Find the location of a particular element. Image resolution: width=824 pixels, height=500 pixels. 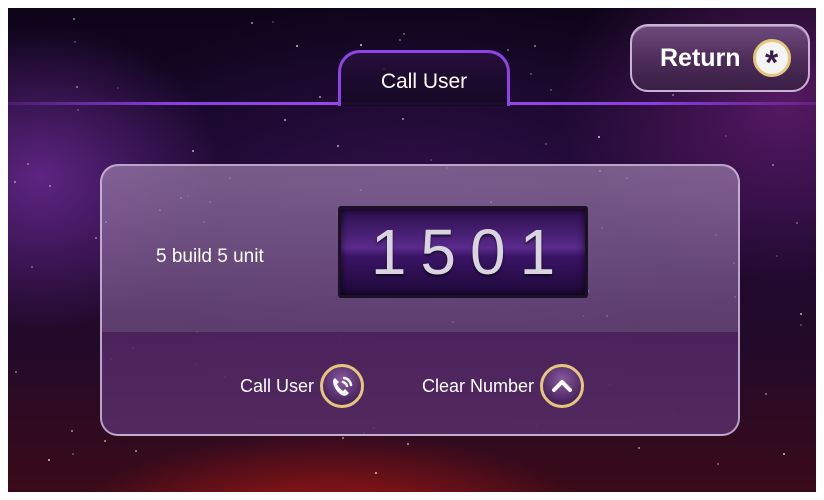

return-button: Return * is located at coordinates (720, 58).